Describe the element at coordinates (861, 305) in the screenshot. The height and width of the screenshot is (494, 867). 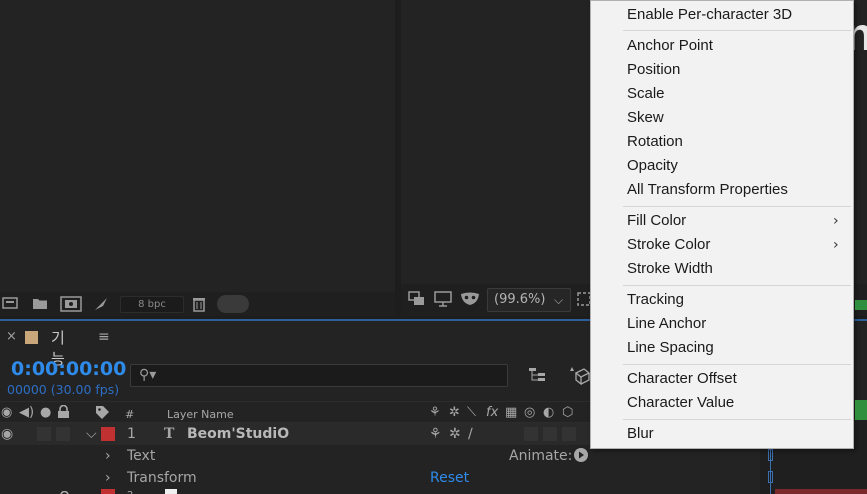
I see `viewer-edge-bar` at that location.